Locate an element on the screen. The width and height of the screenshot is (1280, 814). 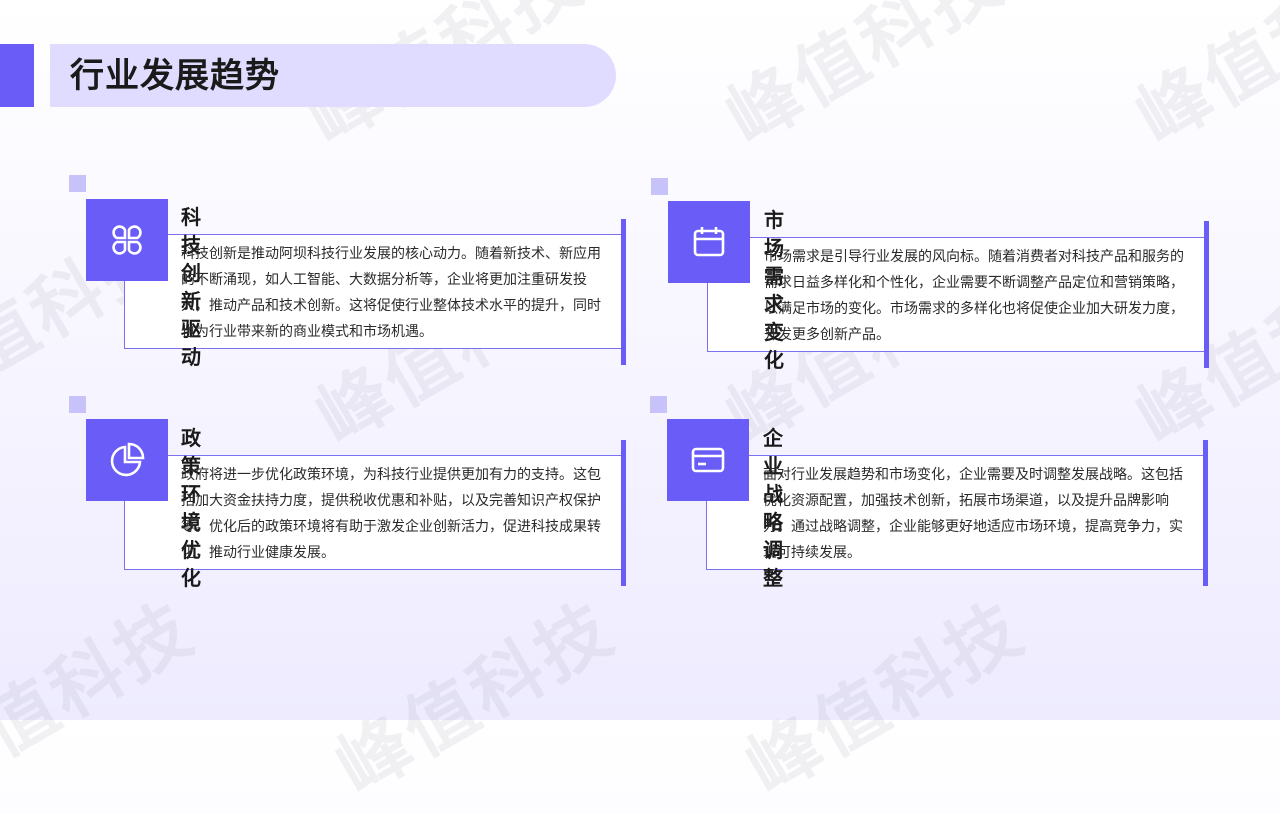
pie-chart-icon is located at coordinates (127, 459).